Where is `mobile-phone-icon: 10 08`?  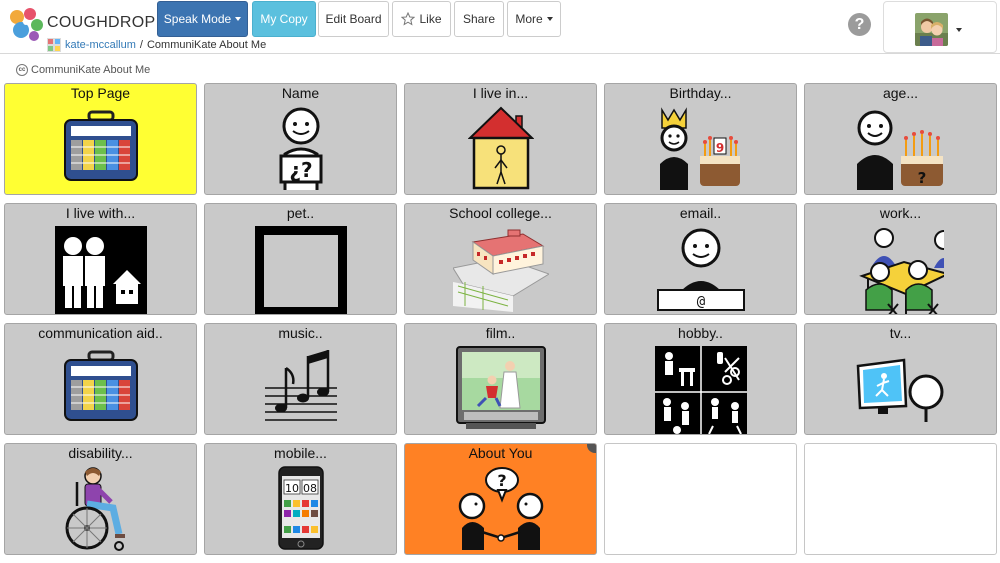 mobile-phone-icon: 10 08 is located at coordinates (300, 508).